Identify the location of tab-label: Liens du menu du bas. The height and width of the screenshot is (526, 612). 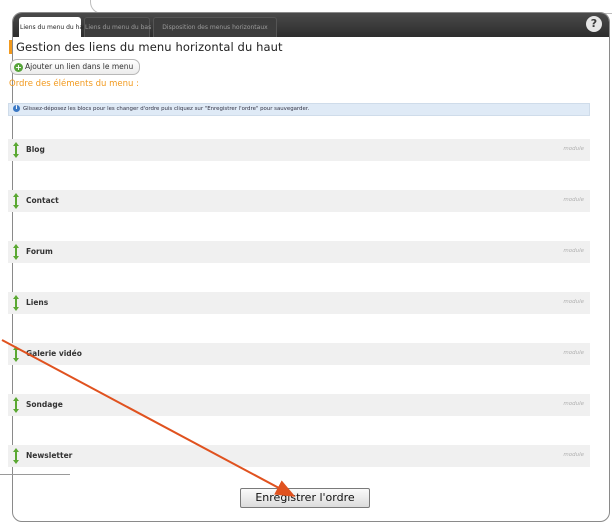
(118, 27).